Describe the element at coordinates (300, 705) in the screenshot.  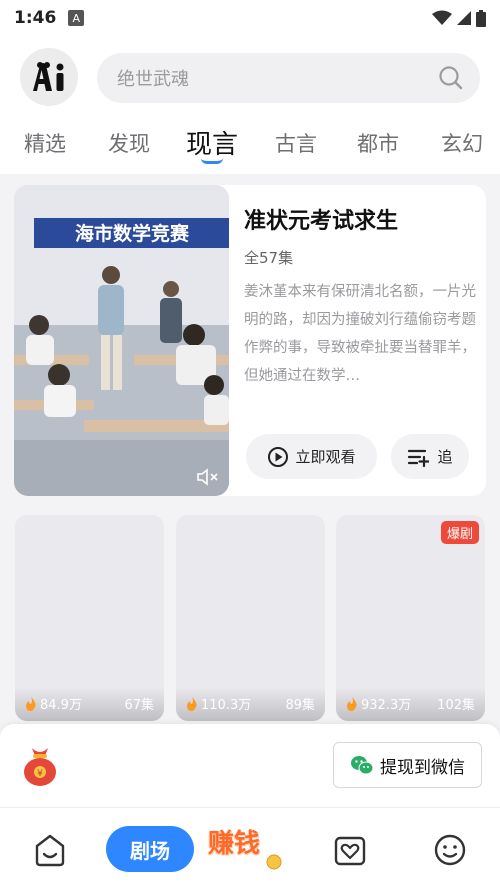
I see `card-episode-count: 89集` at that location.